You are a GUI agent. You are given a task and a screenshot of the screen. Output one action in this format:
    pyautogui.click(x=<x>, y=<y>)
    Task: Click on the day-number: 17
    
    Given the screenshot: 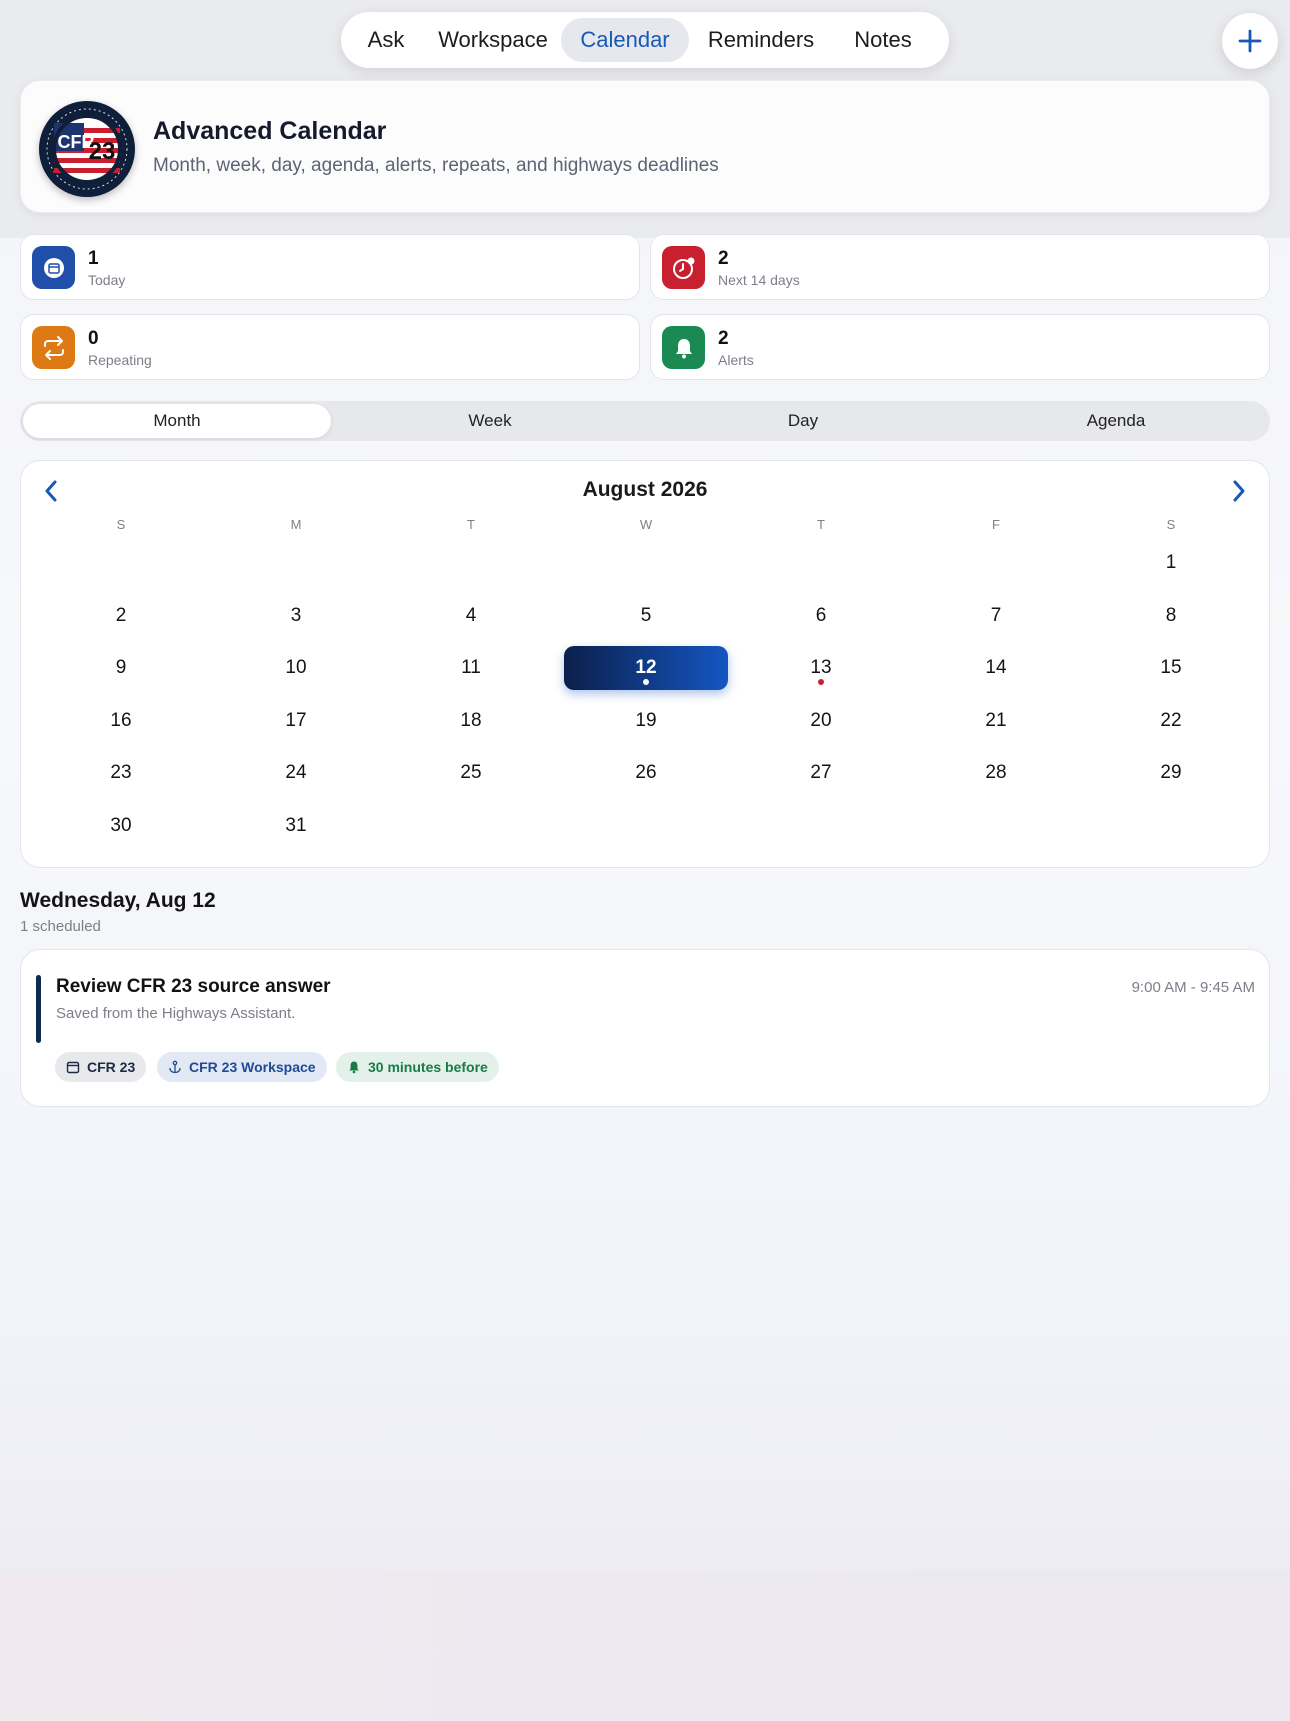 What is the action you would take?
    pyautogui.click(x=296, y=720)
    